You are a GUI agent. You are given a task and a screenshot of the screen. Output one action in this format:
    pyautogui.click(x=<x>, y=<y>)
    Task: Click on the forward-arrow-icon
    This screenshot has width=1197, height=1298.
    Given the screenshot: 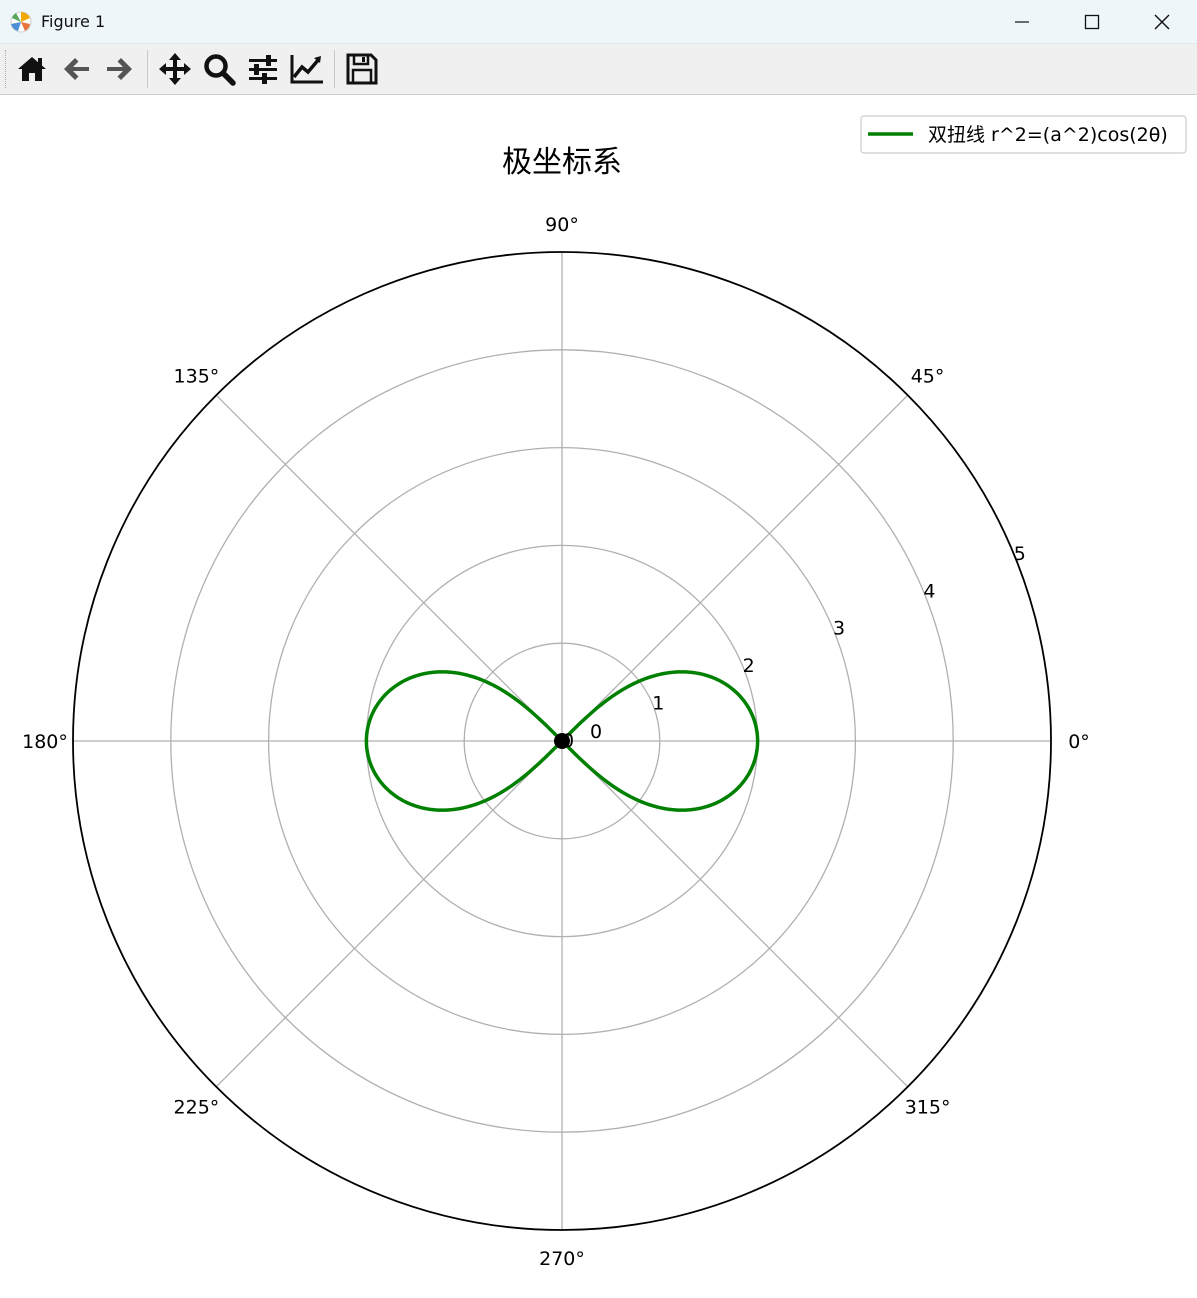 What is the action you would take?
    pyautogui.click(x=119, y=69)
    